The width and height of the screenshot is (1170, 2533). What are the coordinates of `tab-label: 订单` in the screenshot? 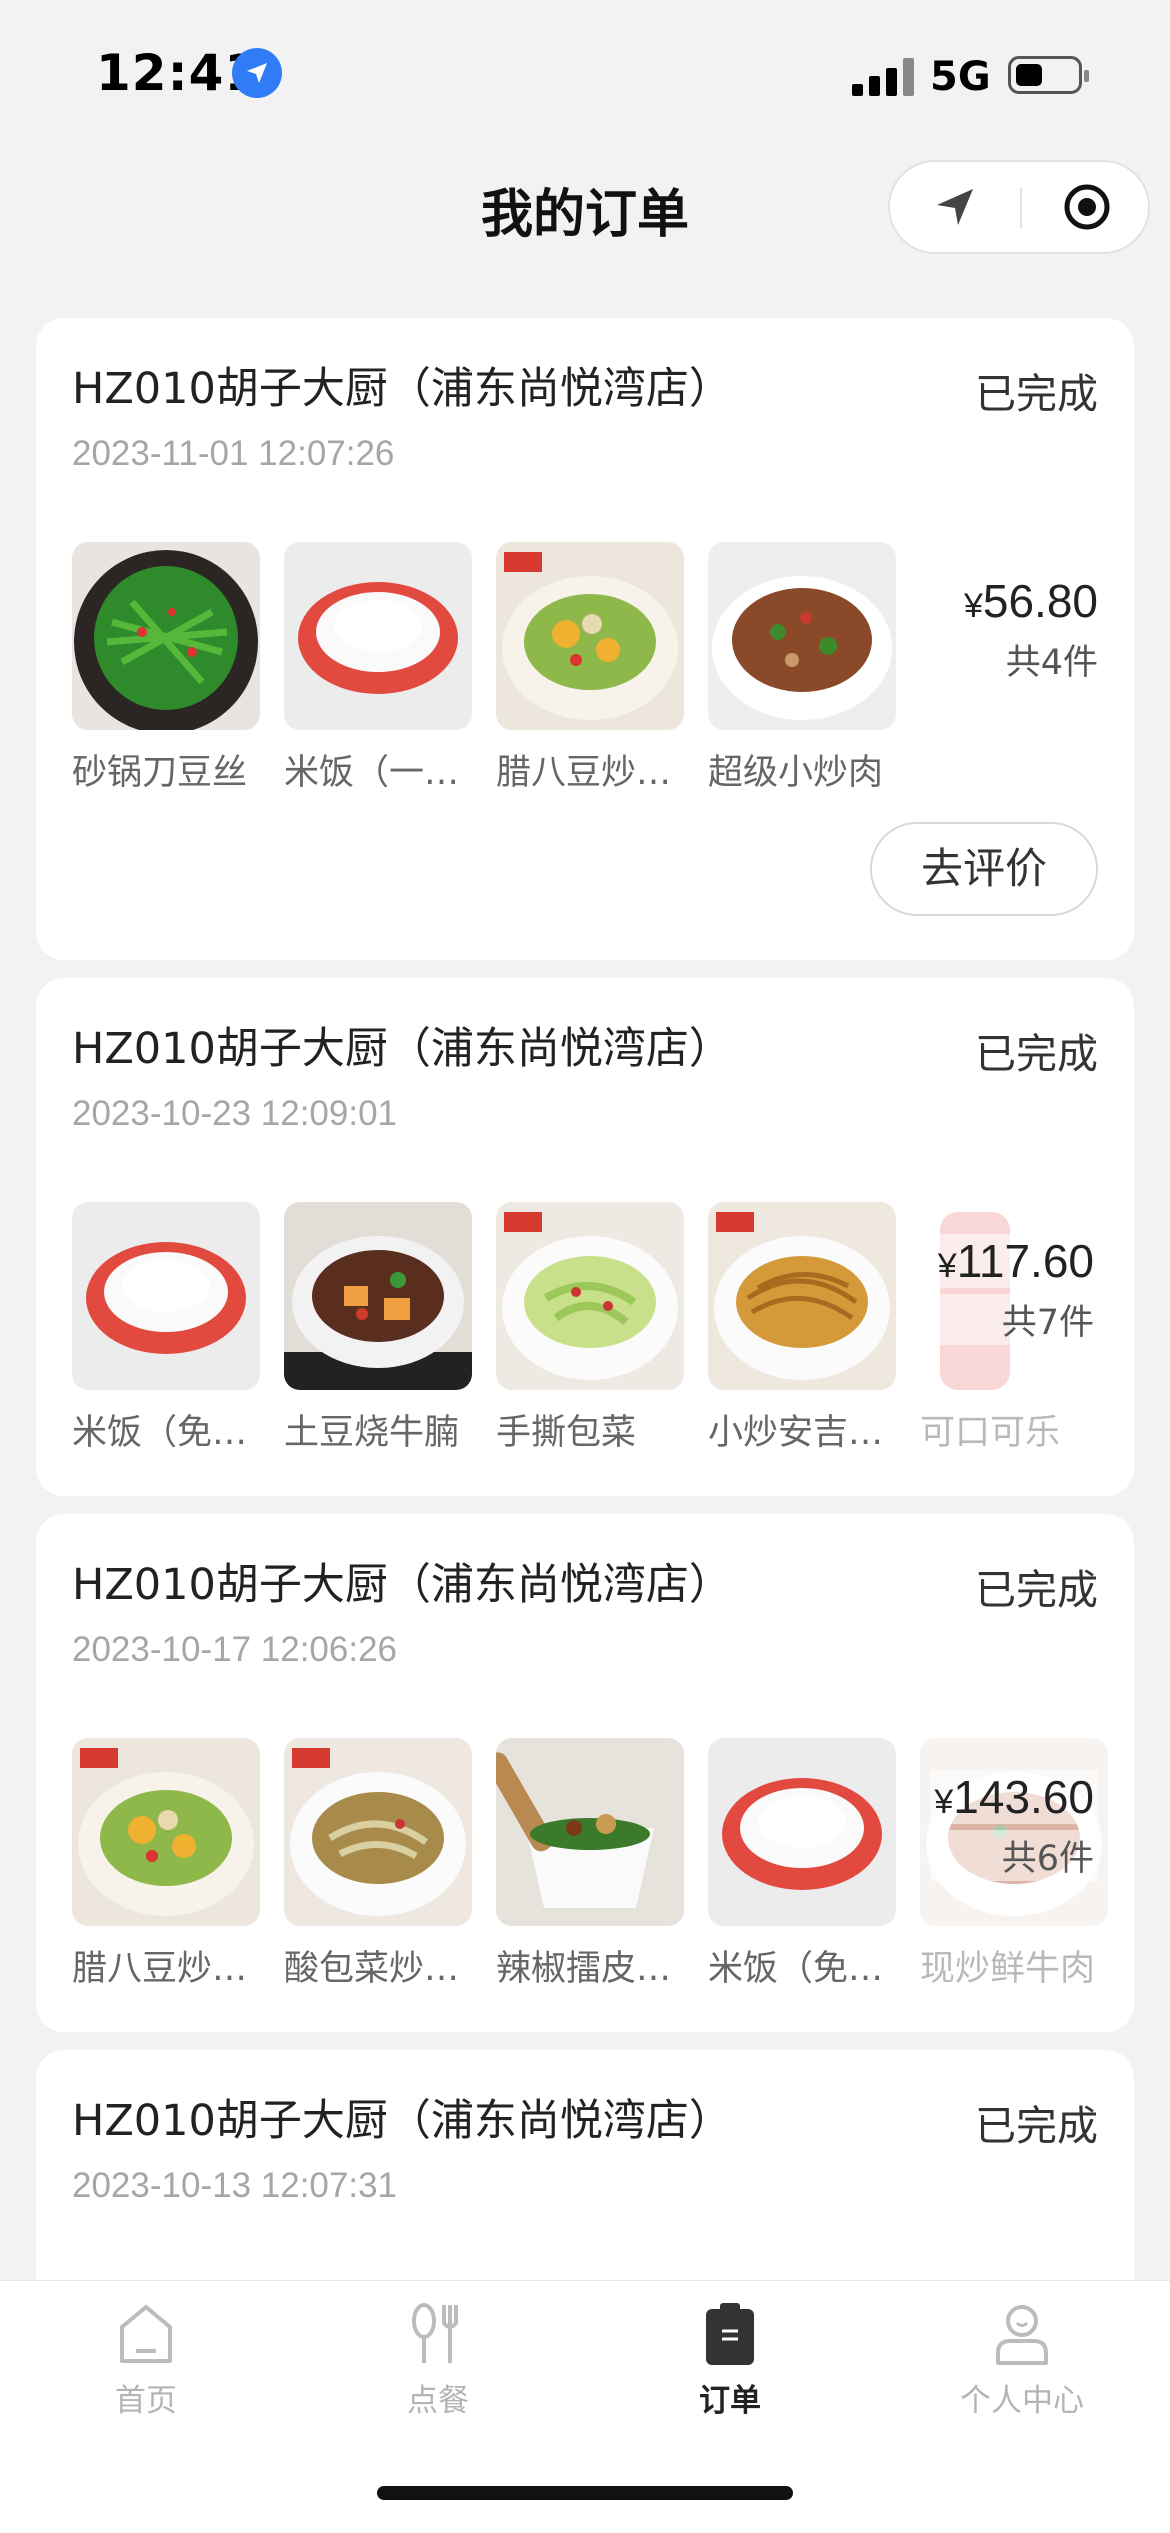 It's located at (730, 2401).